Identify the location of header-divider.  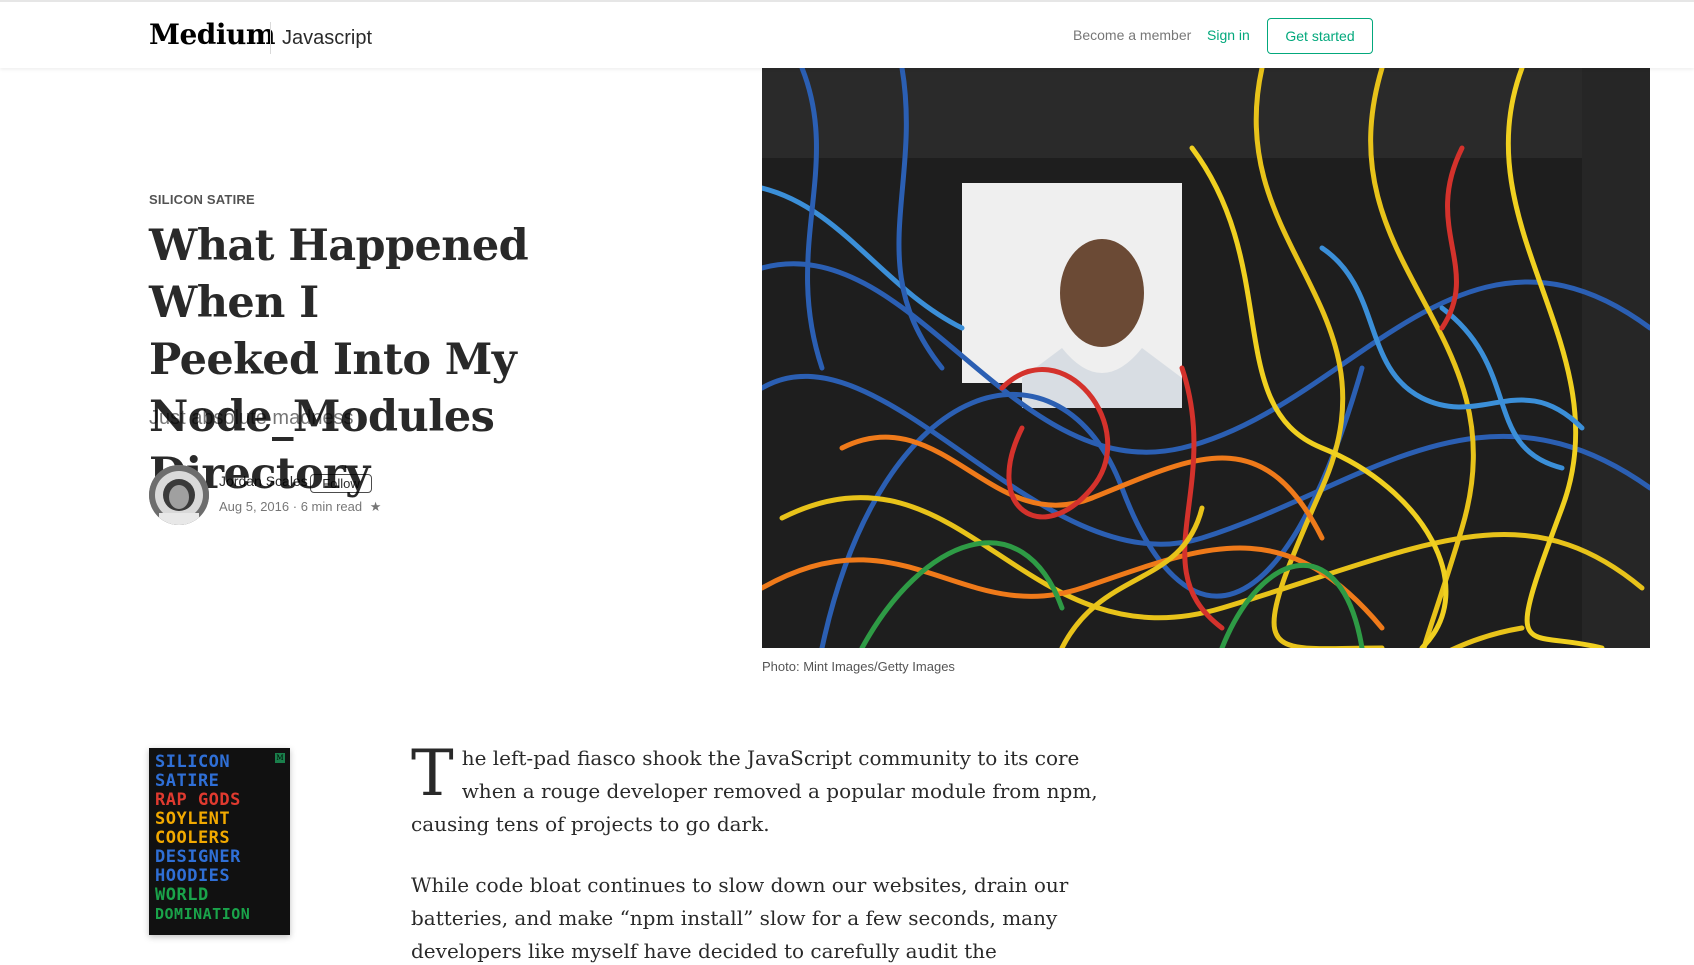
(270, 38).